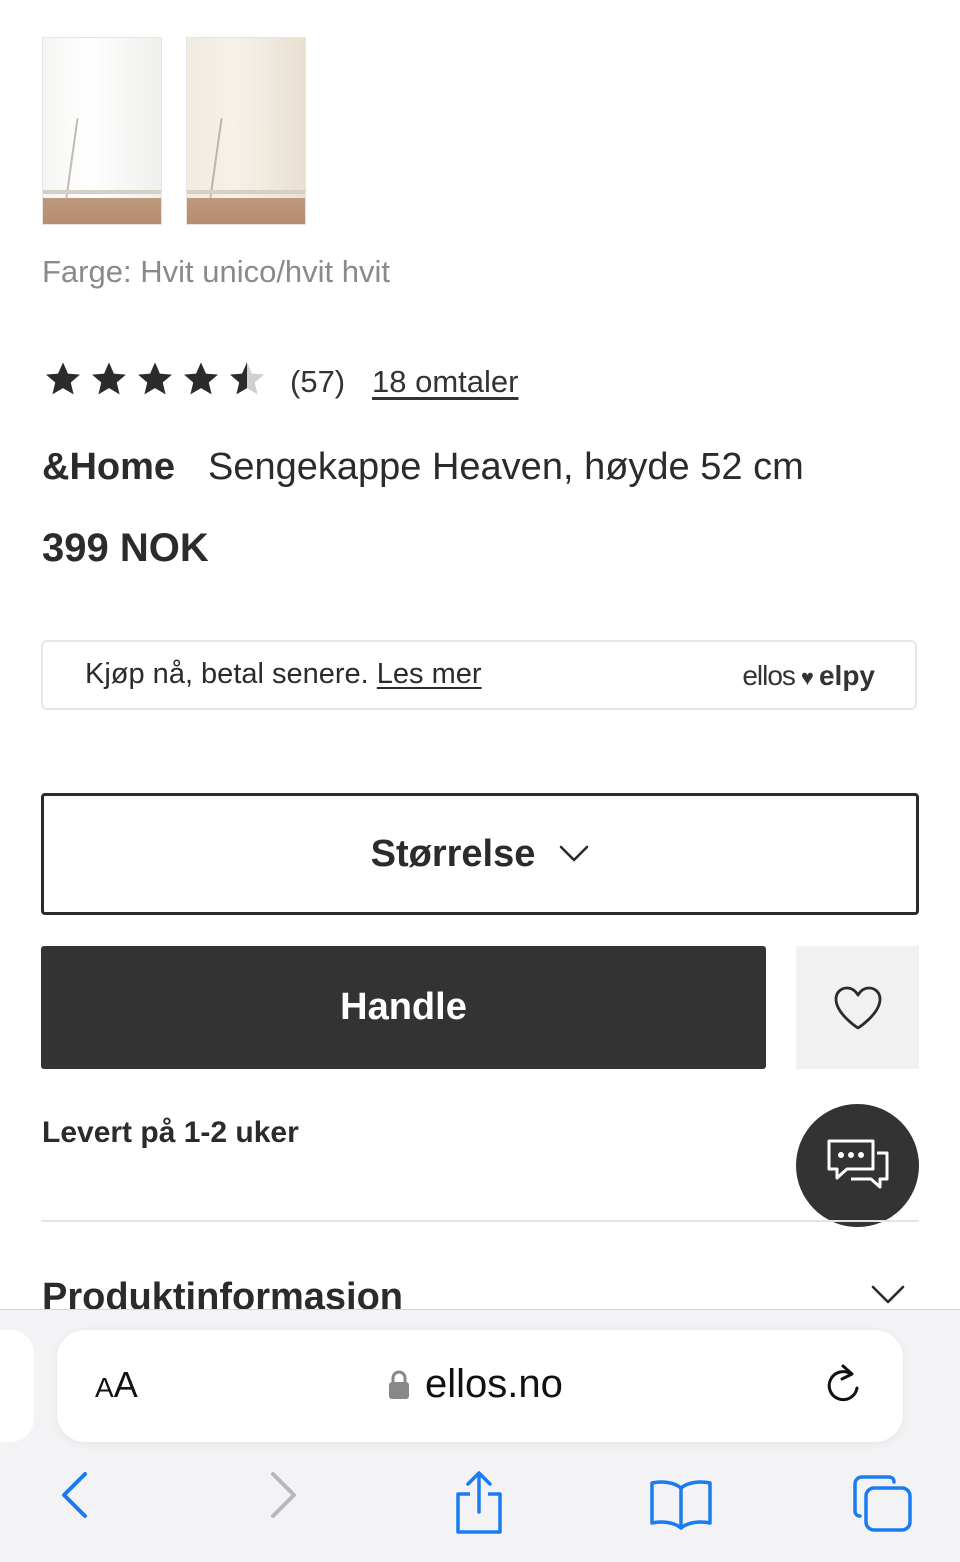 This screenshot has height=1562, width=960. Describe the element at coordinates (445, 382) in the screenshot. I see `reviews-link: 18 omtaler` at that location.